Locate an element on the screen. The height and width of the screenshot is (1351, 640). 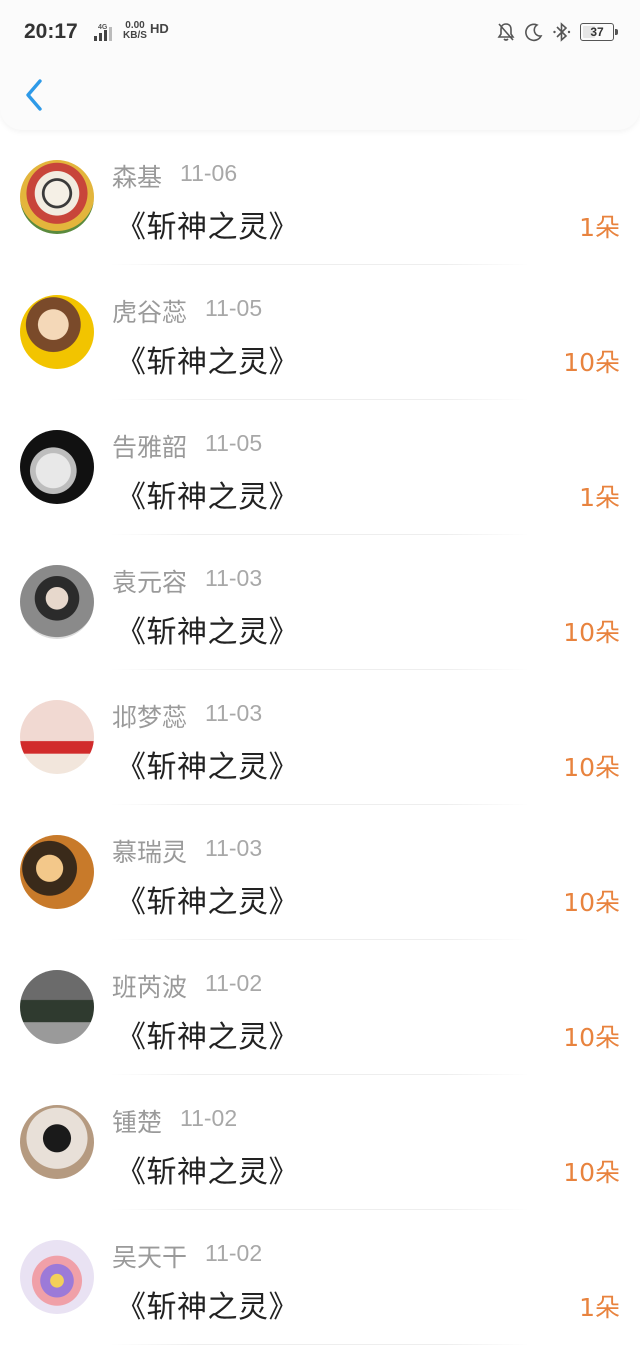
mute-bell-icon is located at coordinates (506, 32).